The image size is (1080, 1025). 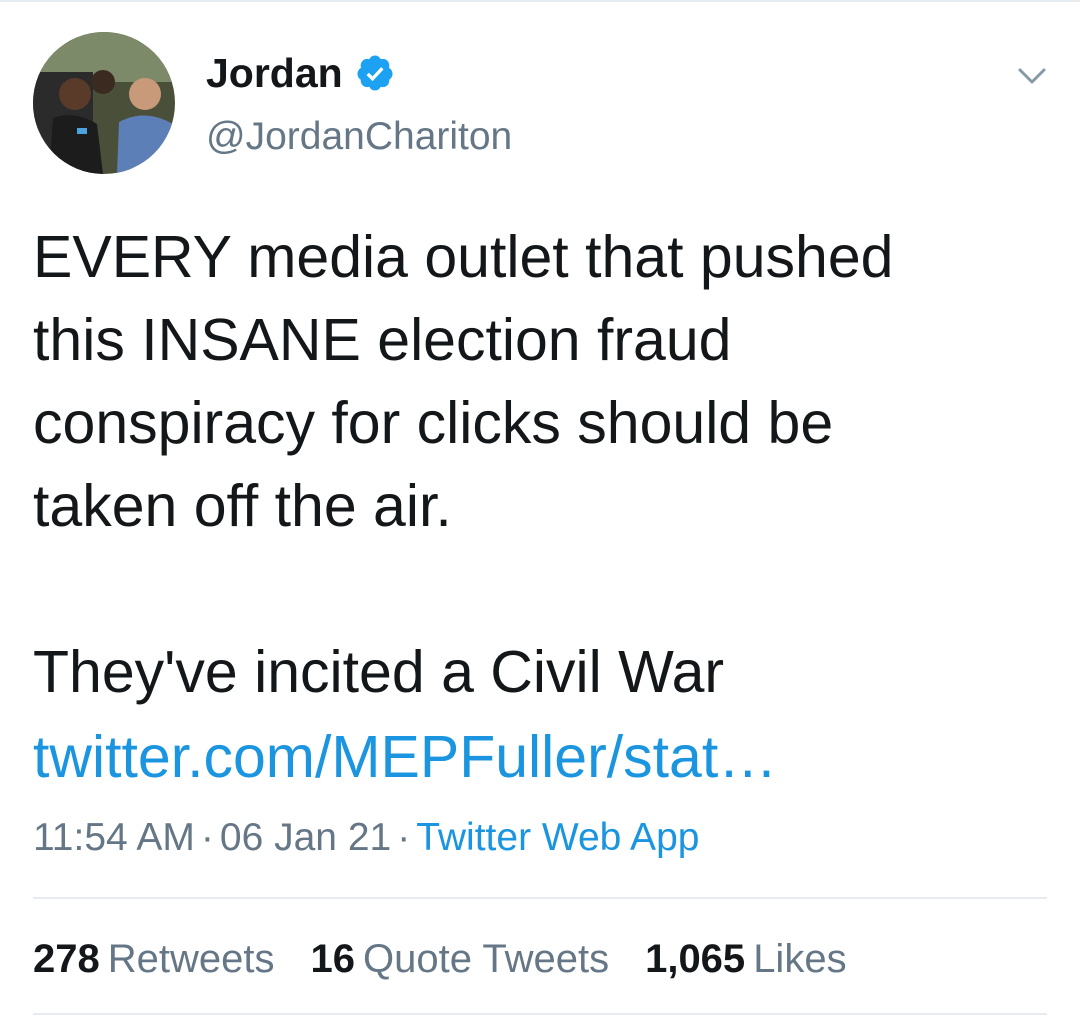 What do you see at coordinates (800, 959) in the screenshot?
I see `likes-label: Likes` at bounding box center [800, 959].